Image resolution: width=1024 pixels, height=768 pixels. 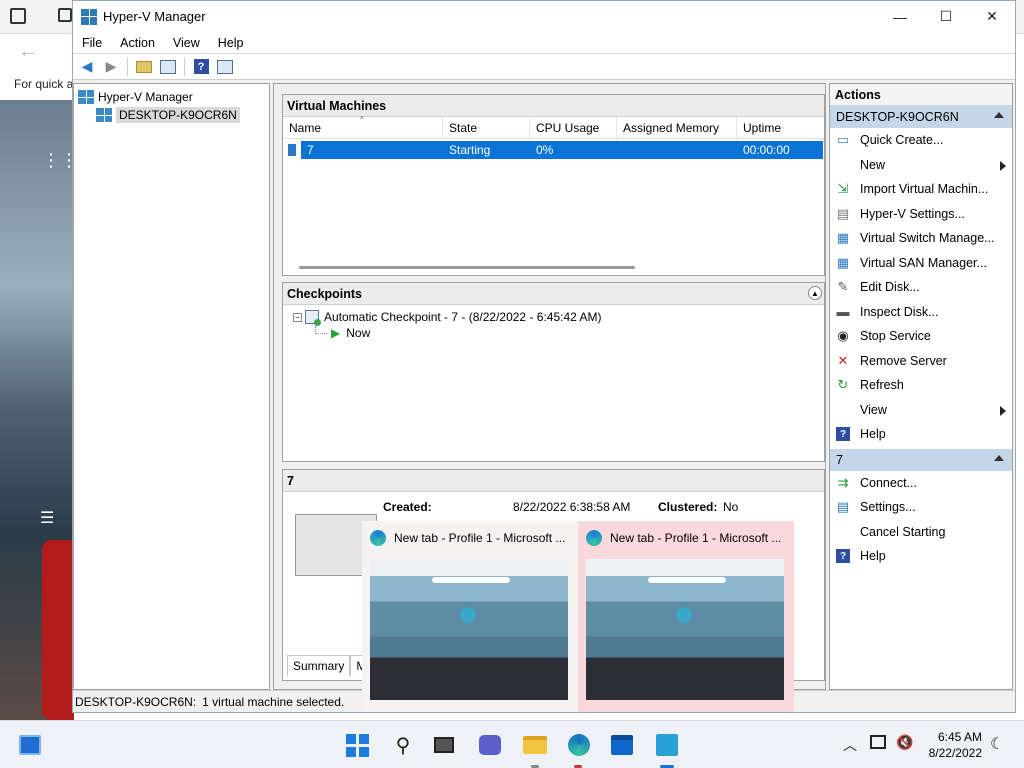 I want to click on volume-muted-icon: 🔇, so click(x=904, y=742).